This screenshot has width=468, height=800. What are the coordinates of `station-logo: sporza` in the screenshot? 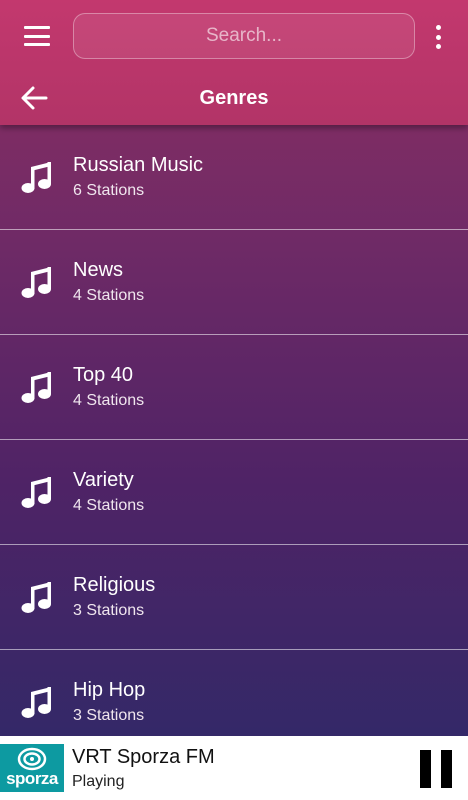 It's located at (32, 768).